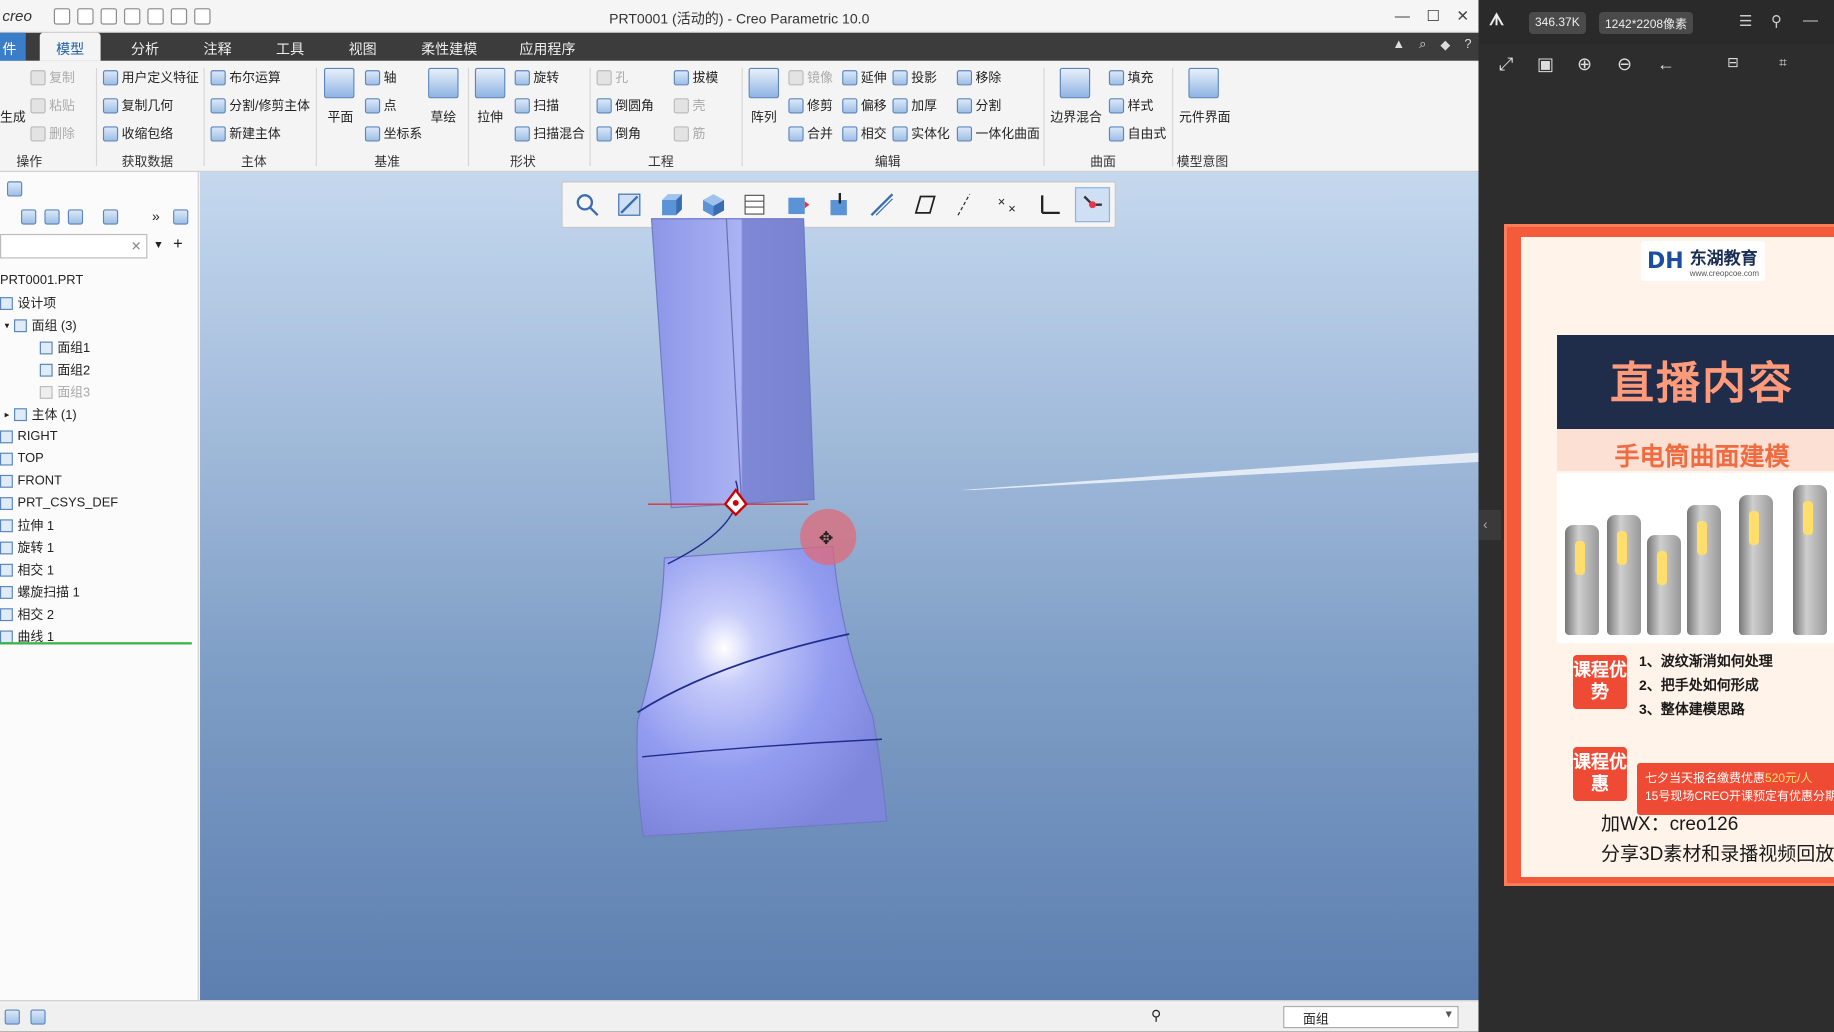  I want to click on clear-search-icon: ✕, so click(136, 246).